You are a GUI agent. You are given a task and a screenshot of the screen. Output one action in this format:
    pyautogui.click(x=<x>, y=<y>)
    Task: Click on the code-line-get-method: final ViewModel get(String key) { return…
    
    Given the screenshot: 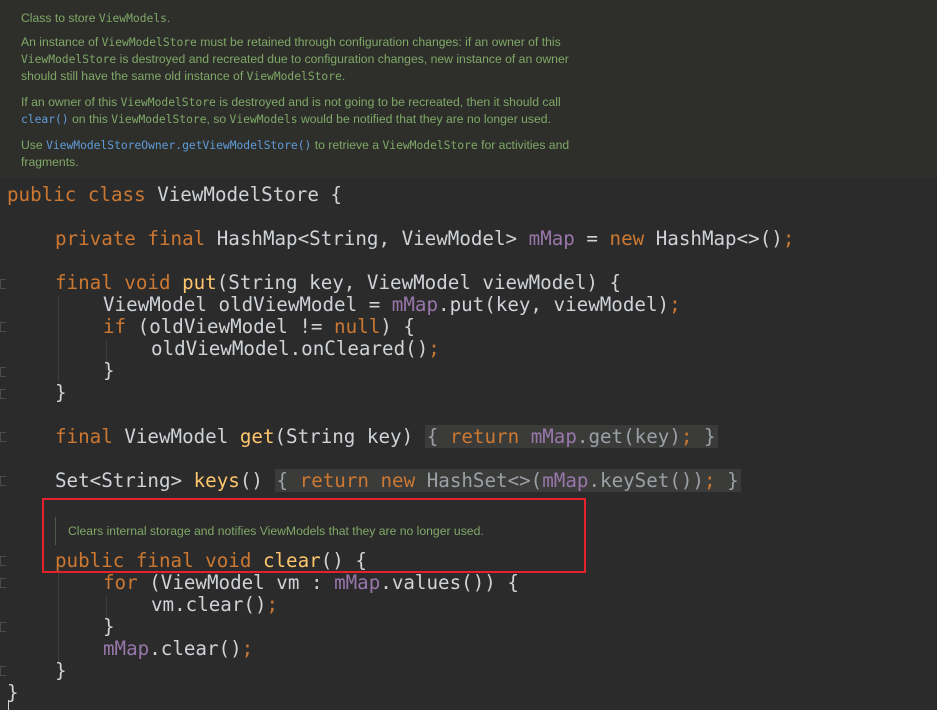 What is the action you would take?
    pyautogui.click(x=386, y=436)
    